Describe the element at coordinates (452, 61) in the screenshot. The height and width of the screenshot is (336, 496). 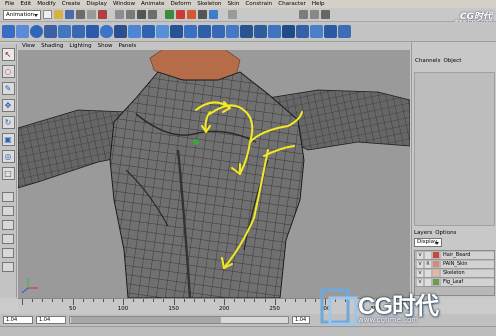
I see `tab-object: Object` at that location.